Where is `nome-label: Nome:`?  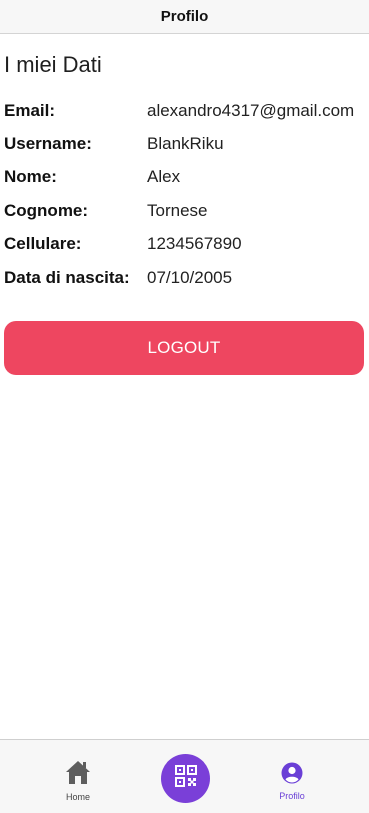
nome-label: Nome: is located at coordinates (30, 177).